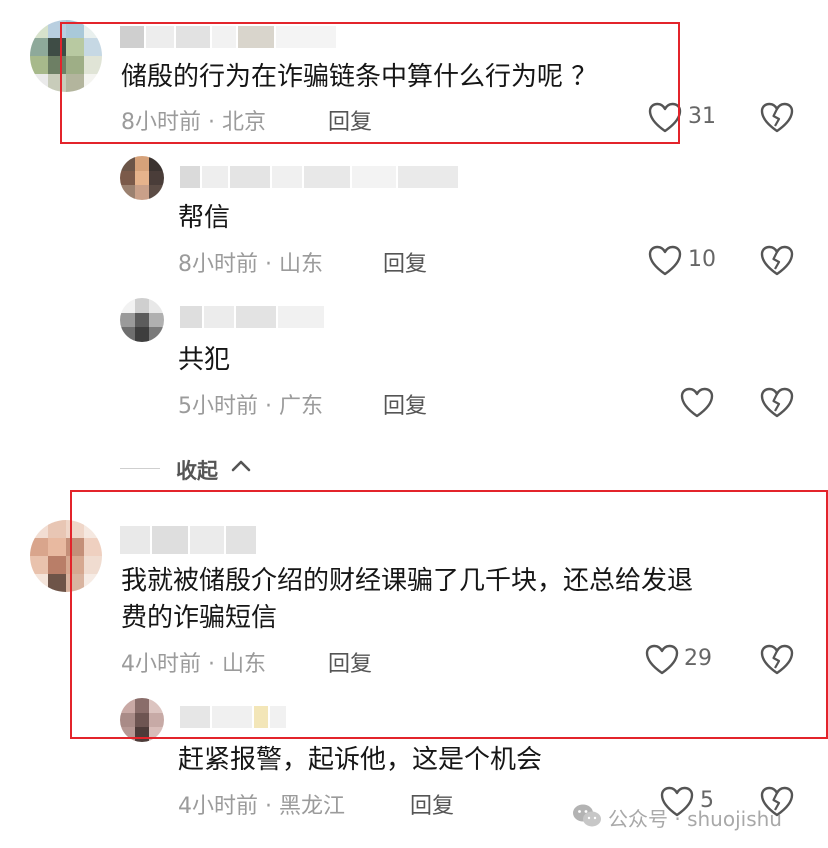 This screenshot has height=848, width=828. What do you see at coordinates (702, 116) in the screenshot?
I see `like-count: 31` at bounding box center [702, 116].